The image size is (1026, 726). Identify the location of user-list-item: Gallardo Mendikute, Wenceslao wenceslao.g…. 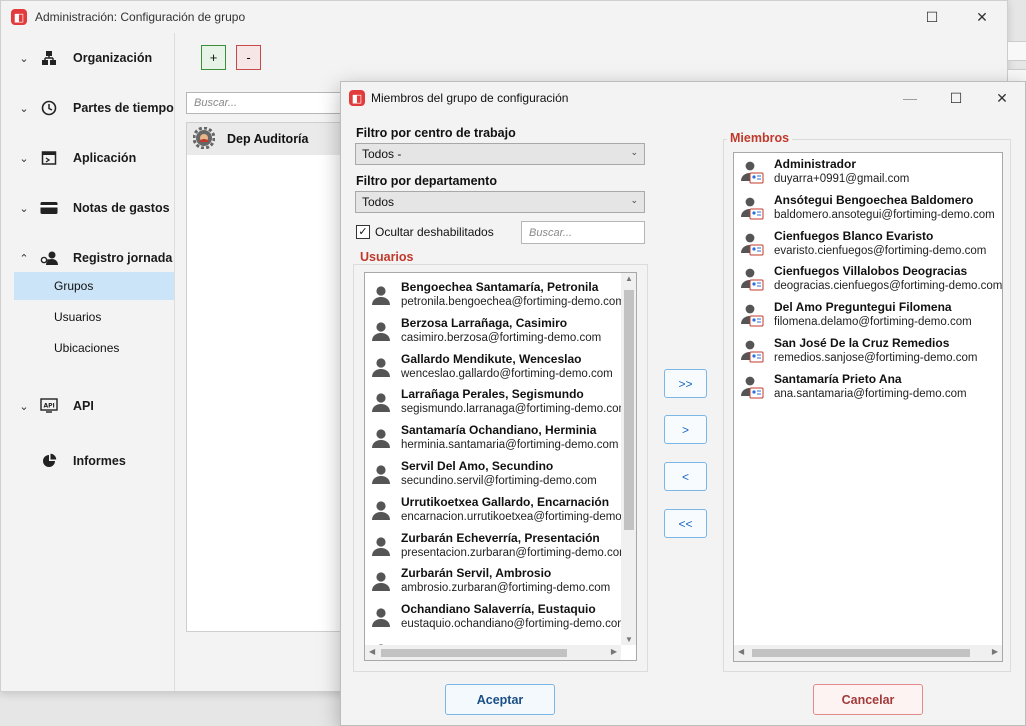
(489, 367).